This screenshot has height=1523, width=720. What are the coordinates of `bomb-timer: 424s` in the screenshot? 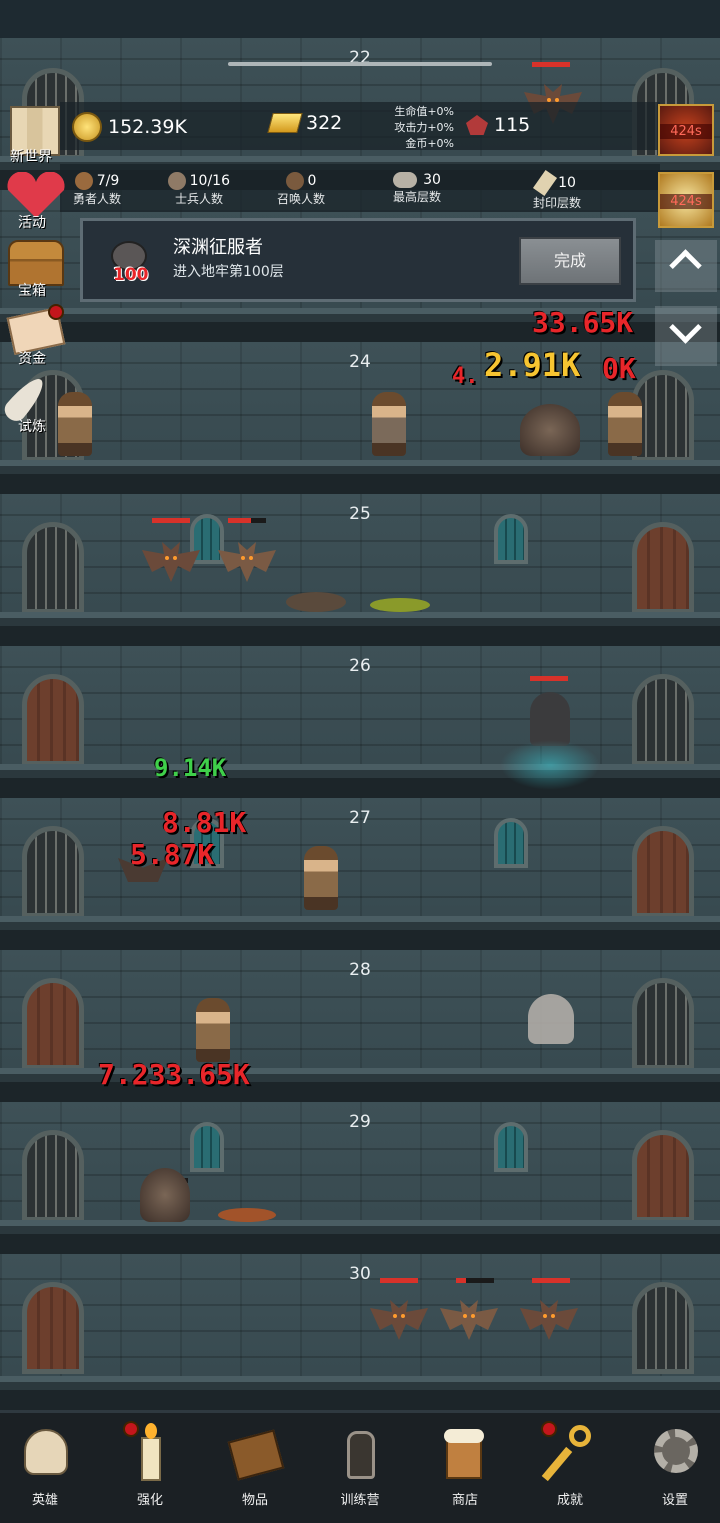 It's located at (686, 131).